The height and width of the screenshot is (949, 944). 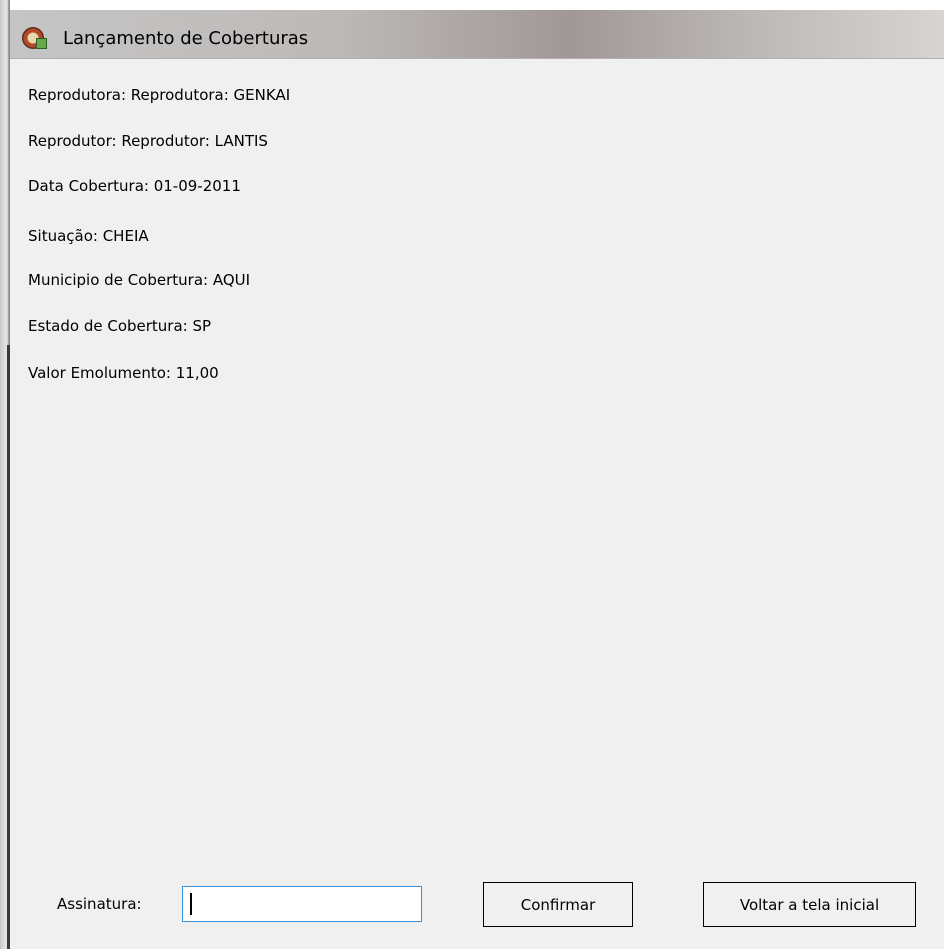 I want to click on reprodutor-label: Reprodutor: Reprodutor: LANTIS, so click(x=148, y=141).